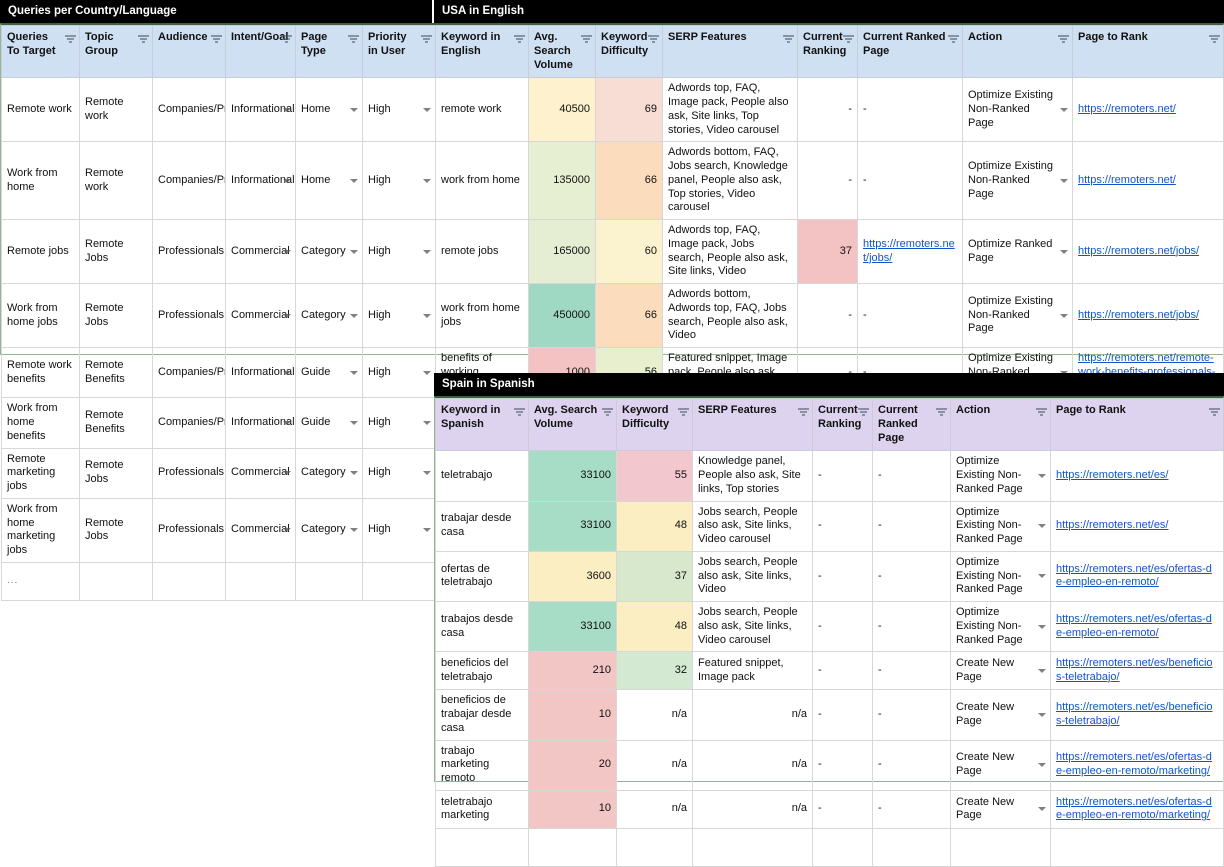 This screenshot has height=867, width=1224. I want to click on column-header-intent-goal: Intent/Goal, so click(260, 51).